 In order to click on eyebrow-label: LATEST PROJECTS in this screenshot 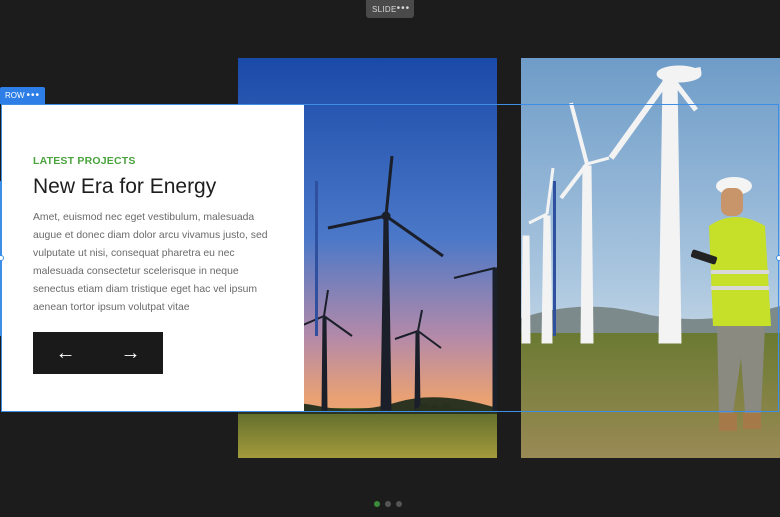, I will do `click(84, 161)`.